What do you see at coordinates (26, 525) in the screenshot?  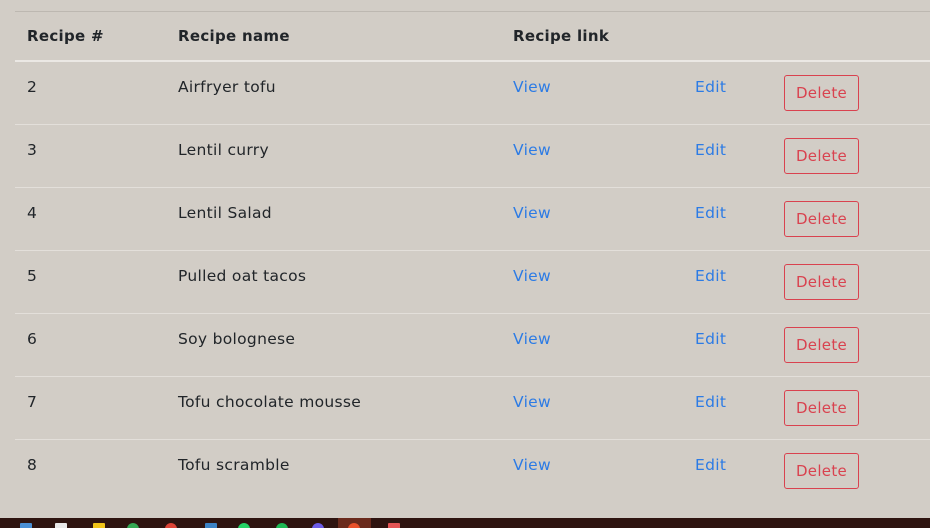 I see `start-icon` at bounding box center [26, 525].